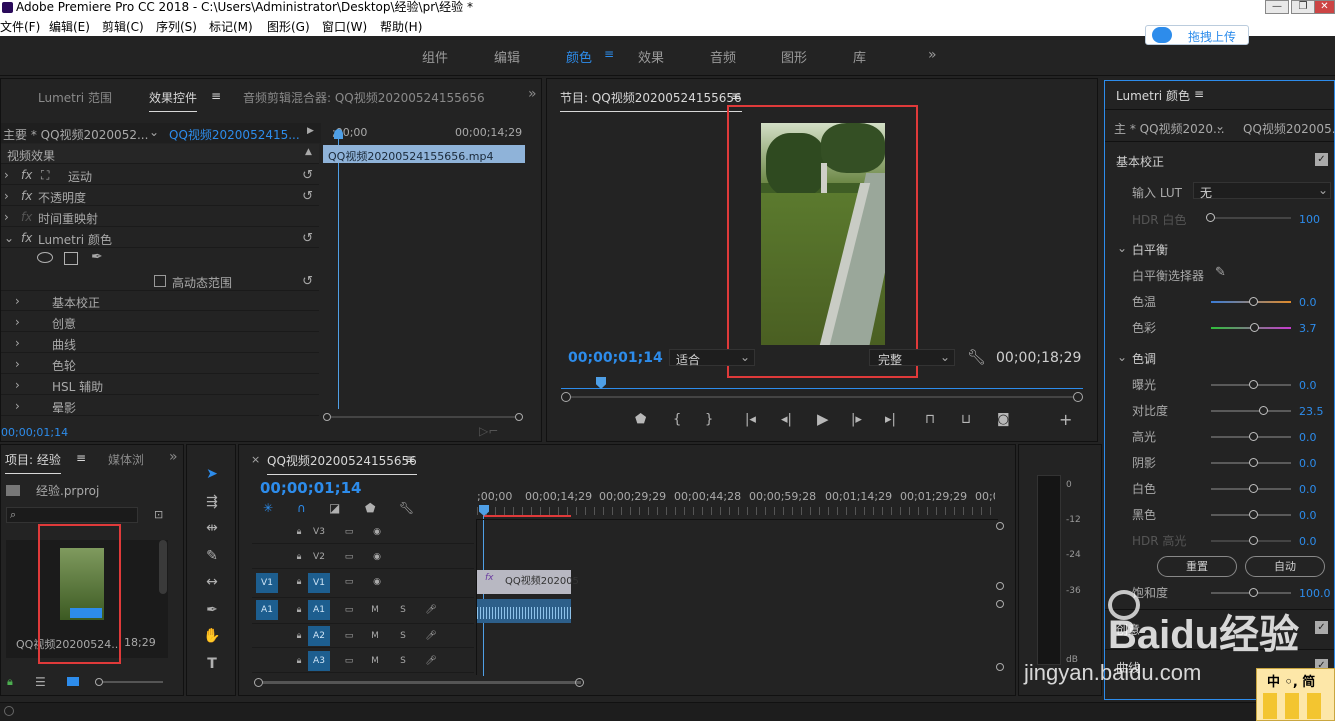 The height and width of the screenshot is (721, 1335). I want to click on hdr-highlights-value: 0.0, so click(1308, 541).